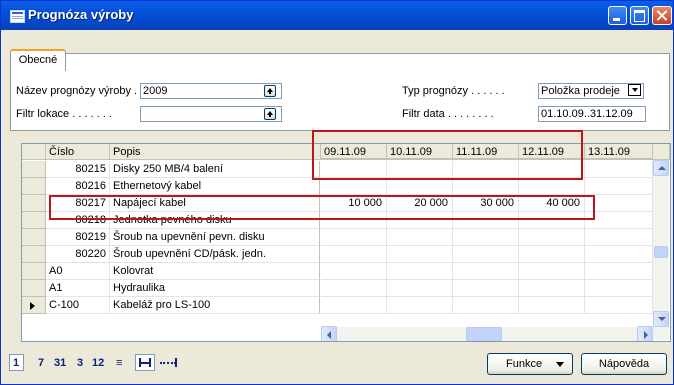  Describe the element at coordinates (78, 152) in the screenshot. I see `column-header-no: Číslo` at that location.